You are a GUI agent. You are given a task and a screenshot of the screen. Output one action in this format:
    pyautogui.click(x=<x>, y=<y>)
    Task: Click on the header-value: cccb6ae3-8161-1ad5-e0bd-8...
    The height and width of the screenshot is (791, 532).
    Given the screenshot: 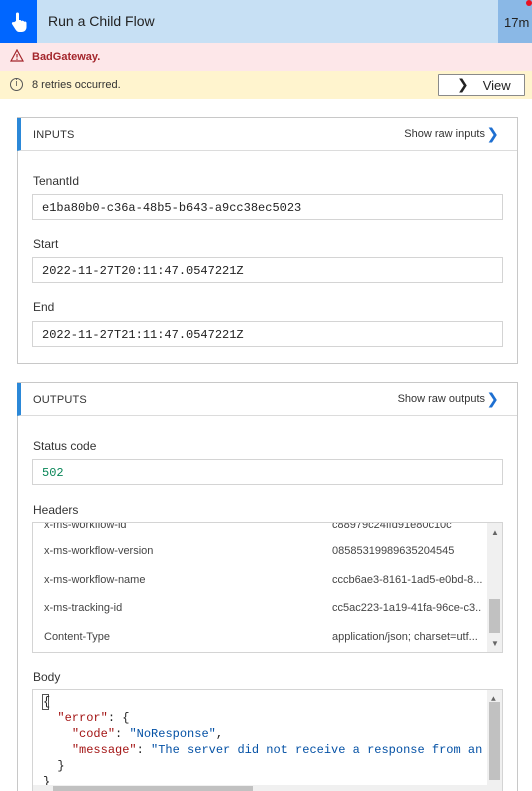 What is the action you would take?
    pyautogui.click(x=407, y=580)
    